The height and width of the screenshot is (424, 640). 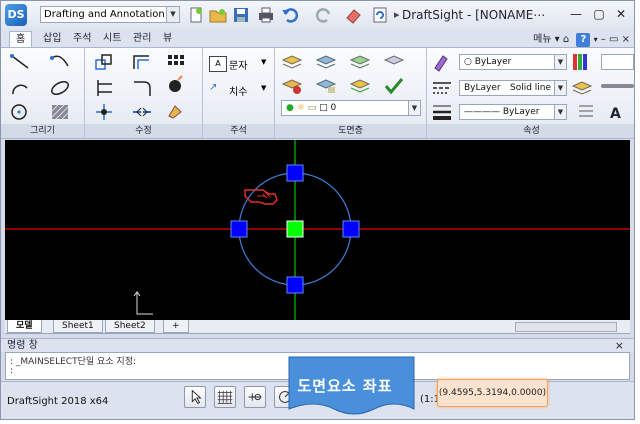 I want to click on stretch-icon, so click(x=142, y=112).